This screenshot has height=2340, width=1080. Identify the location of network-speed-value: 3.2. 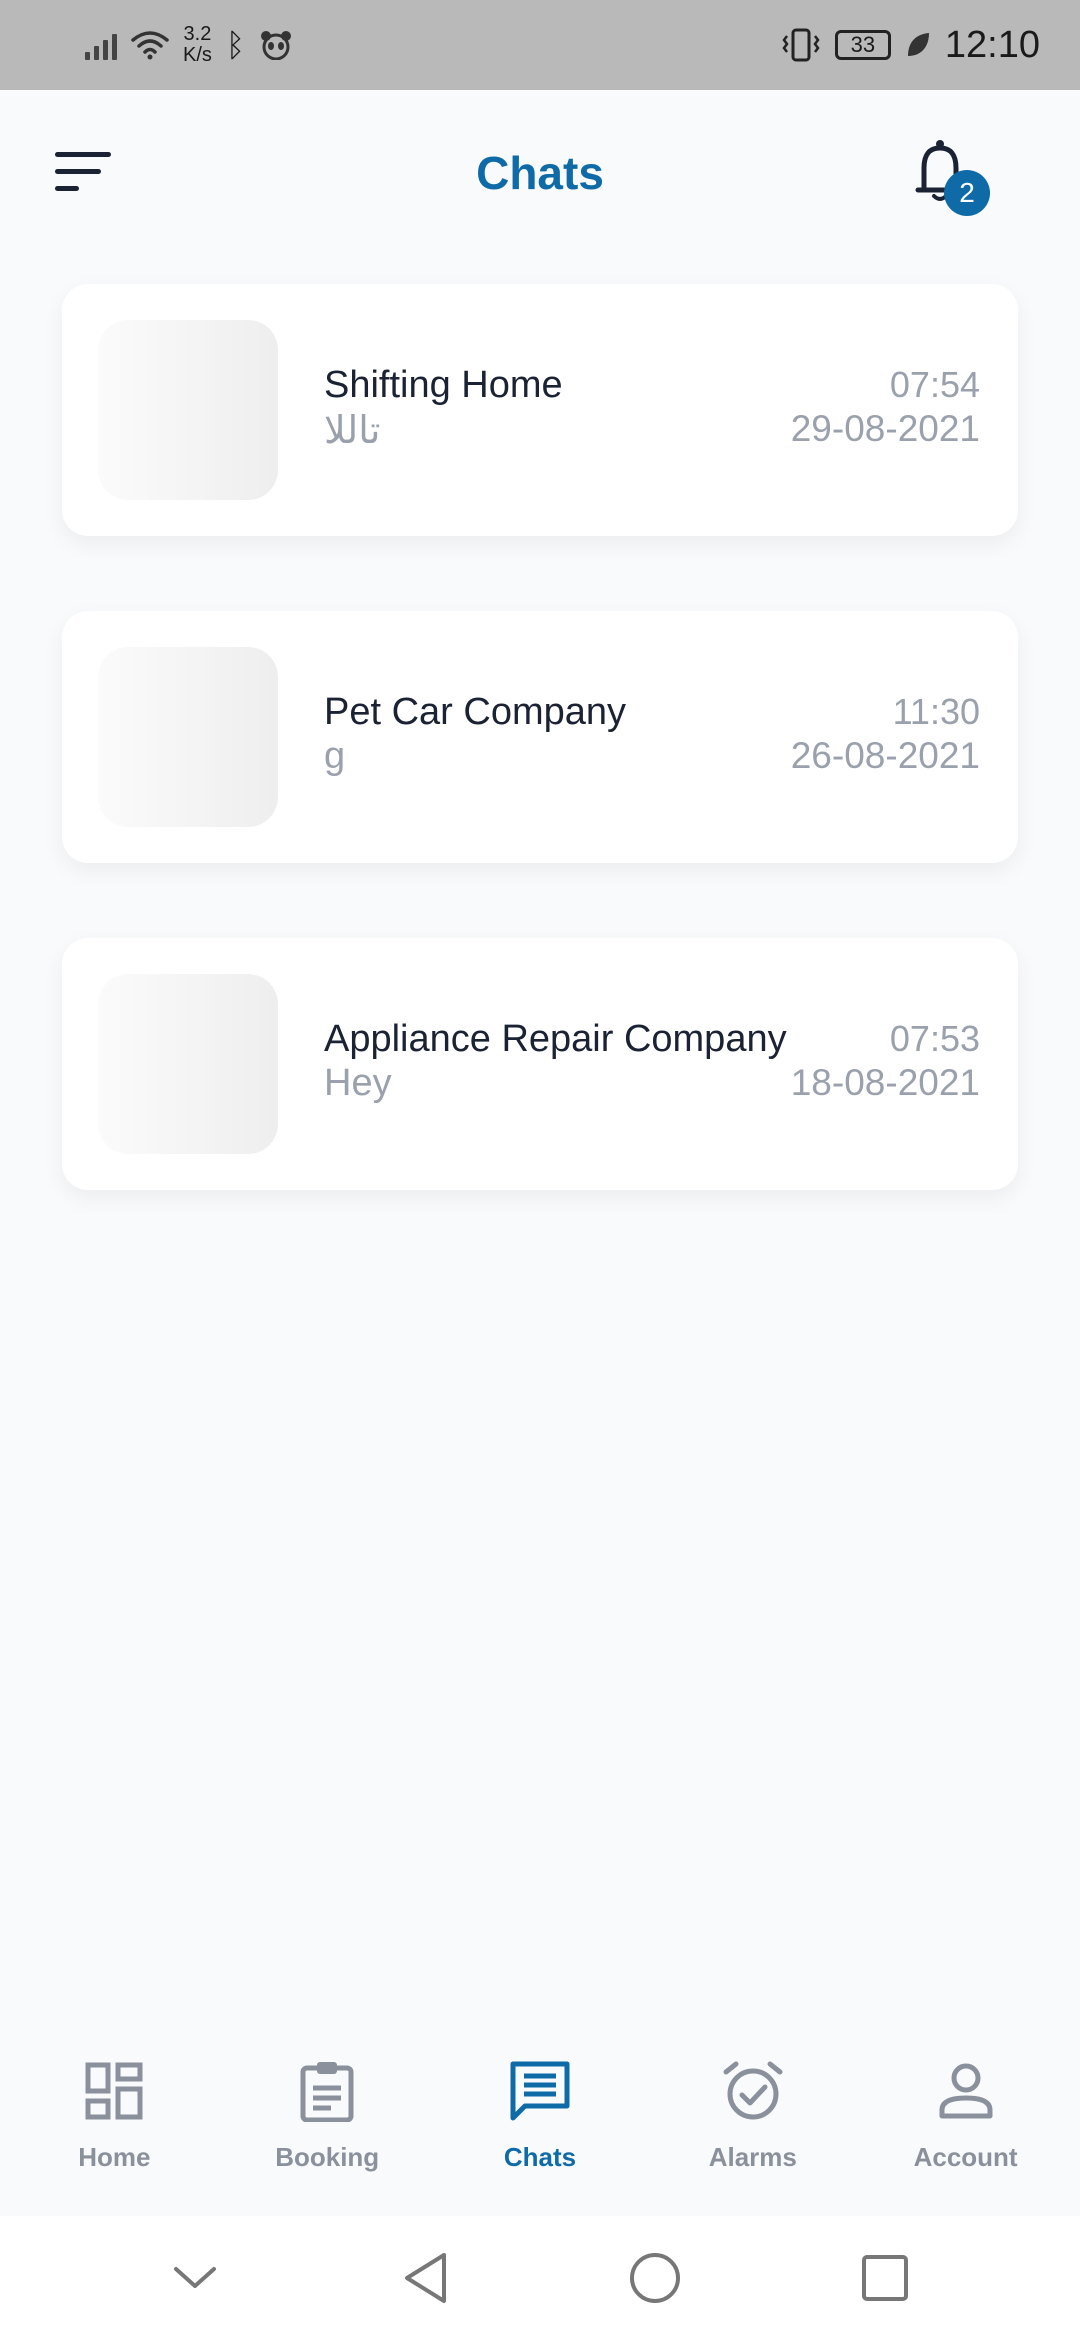
(197, 34).